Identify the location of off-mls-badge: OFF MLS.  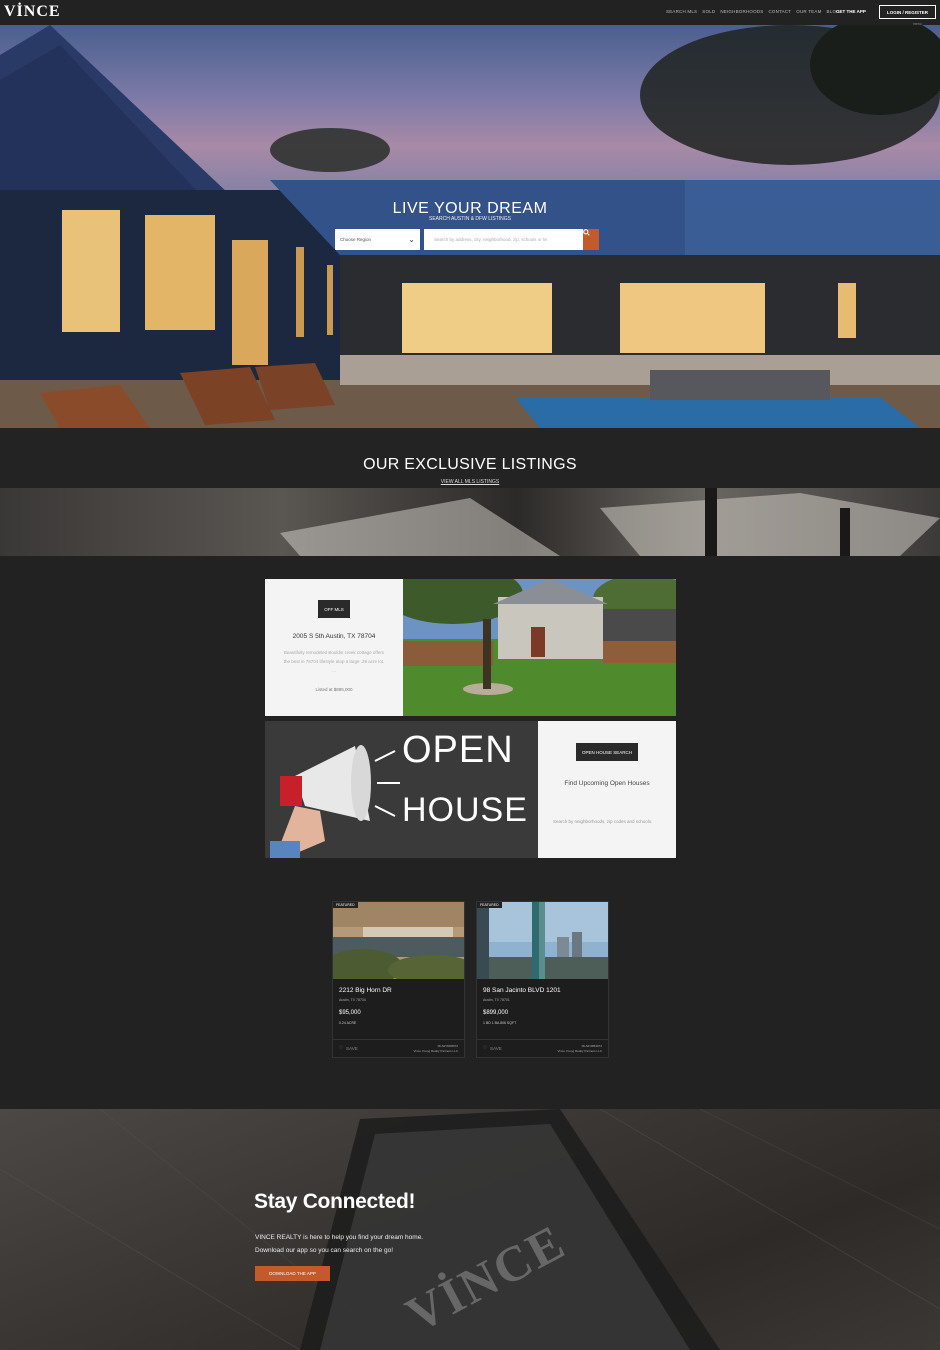
(334, 609).